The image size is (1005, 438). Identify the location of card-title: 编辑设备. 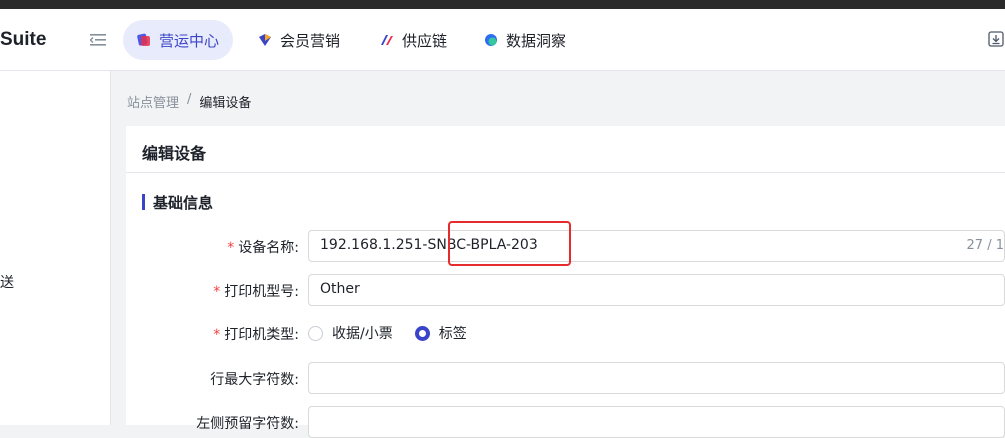
(174, 153).